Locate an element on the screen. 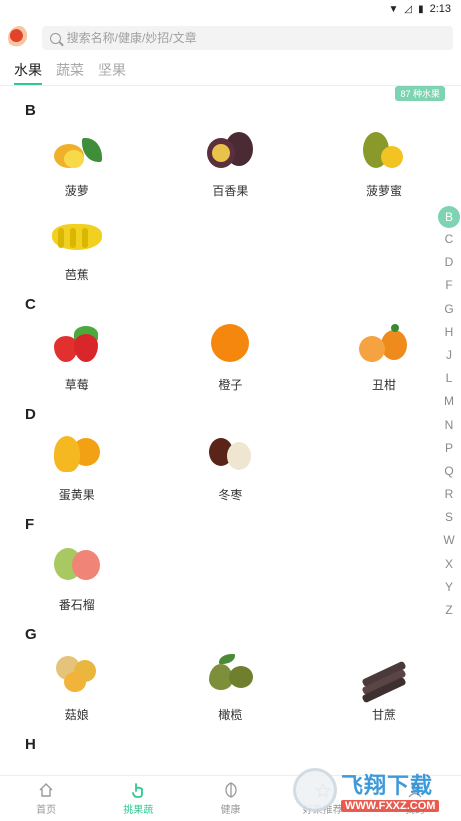  tab-fruit: 水果 is located at coordinates (28, 72).